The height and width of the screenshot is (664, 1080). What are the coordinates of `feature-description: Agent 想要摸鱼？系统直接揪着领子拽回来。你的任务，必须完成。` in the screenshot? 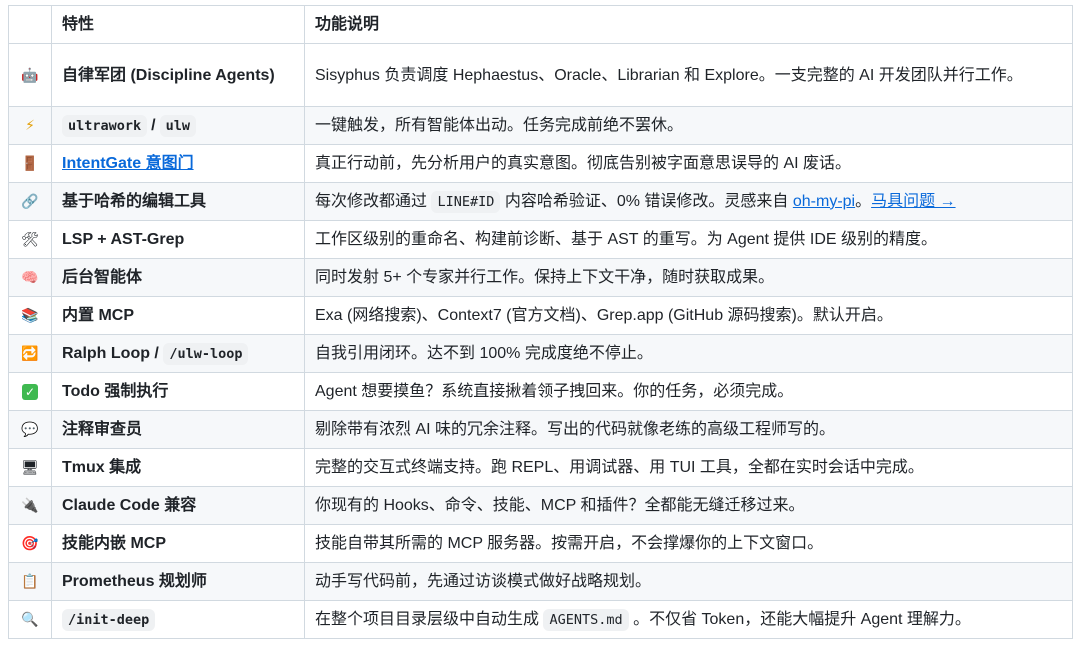 It's located at (688, 391).